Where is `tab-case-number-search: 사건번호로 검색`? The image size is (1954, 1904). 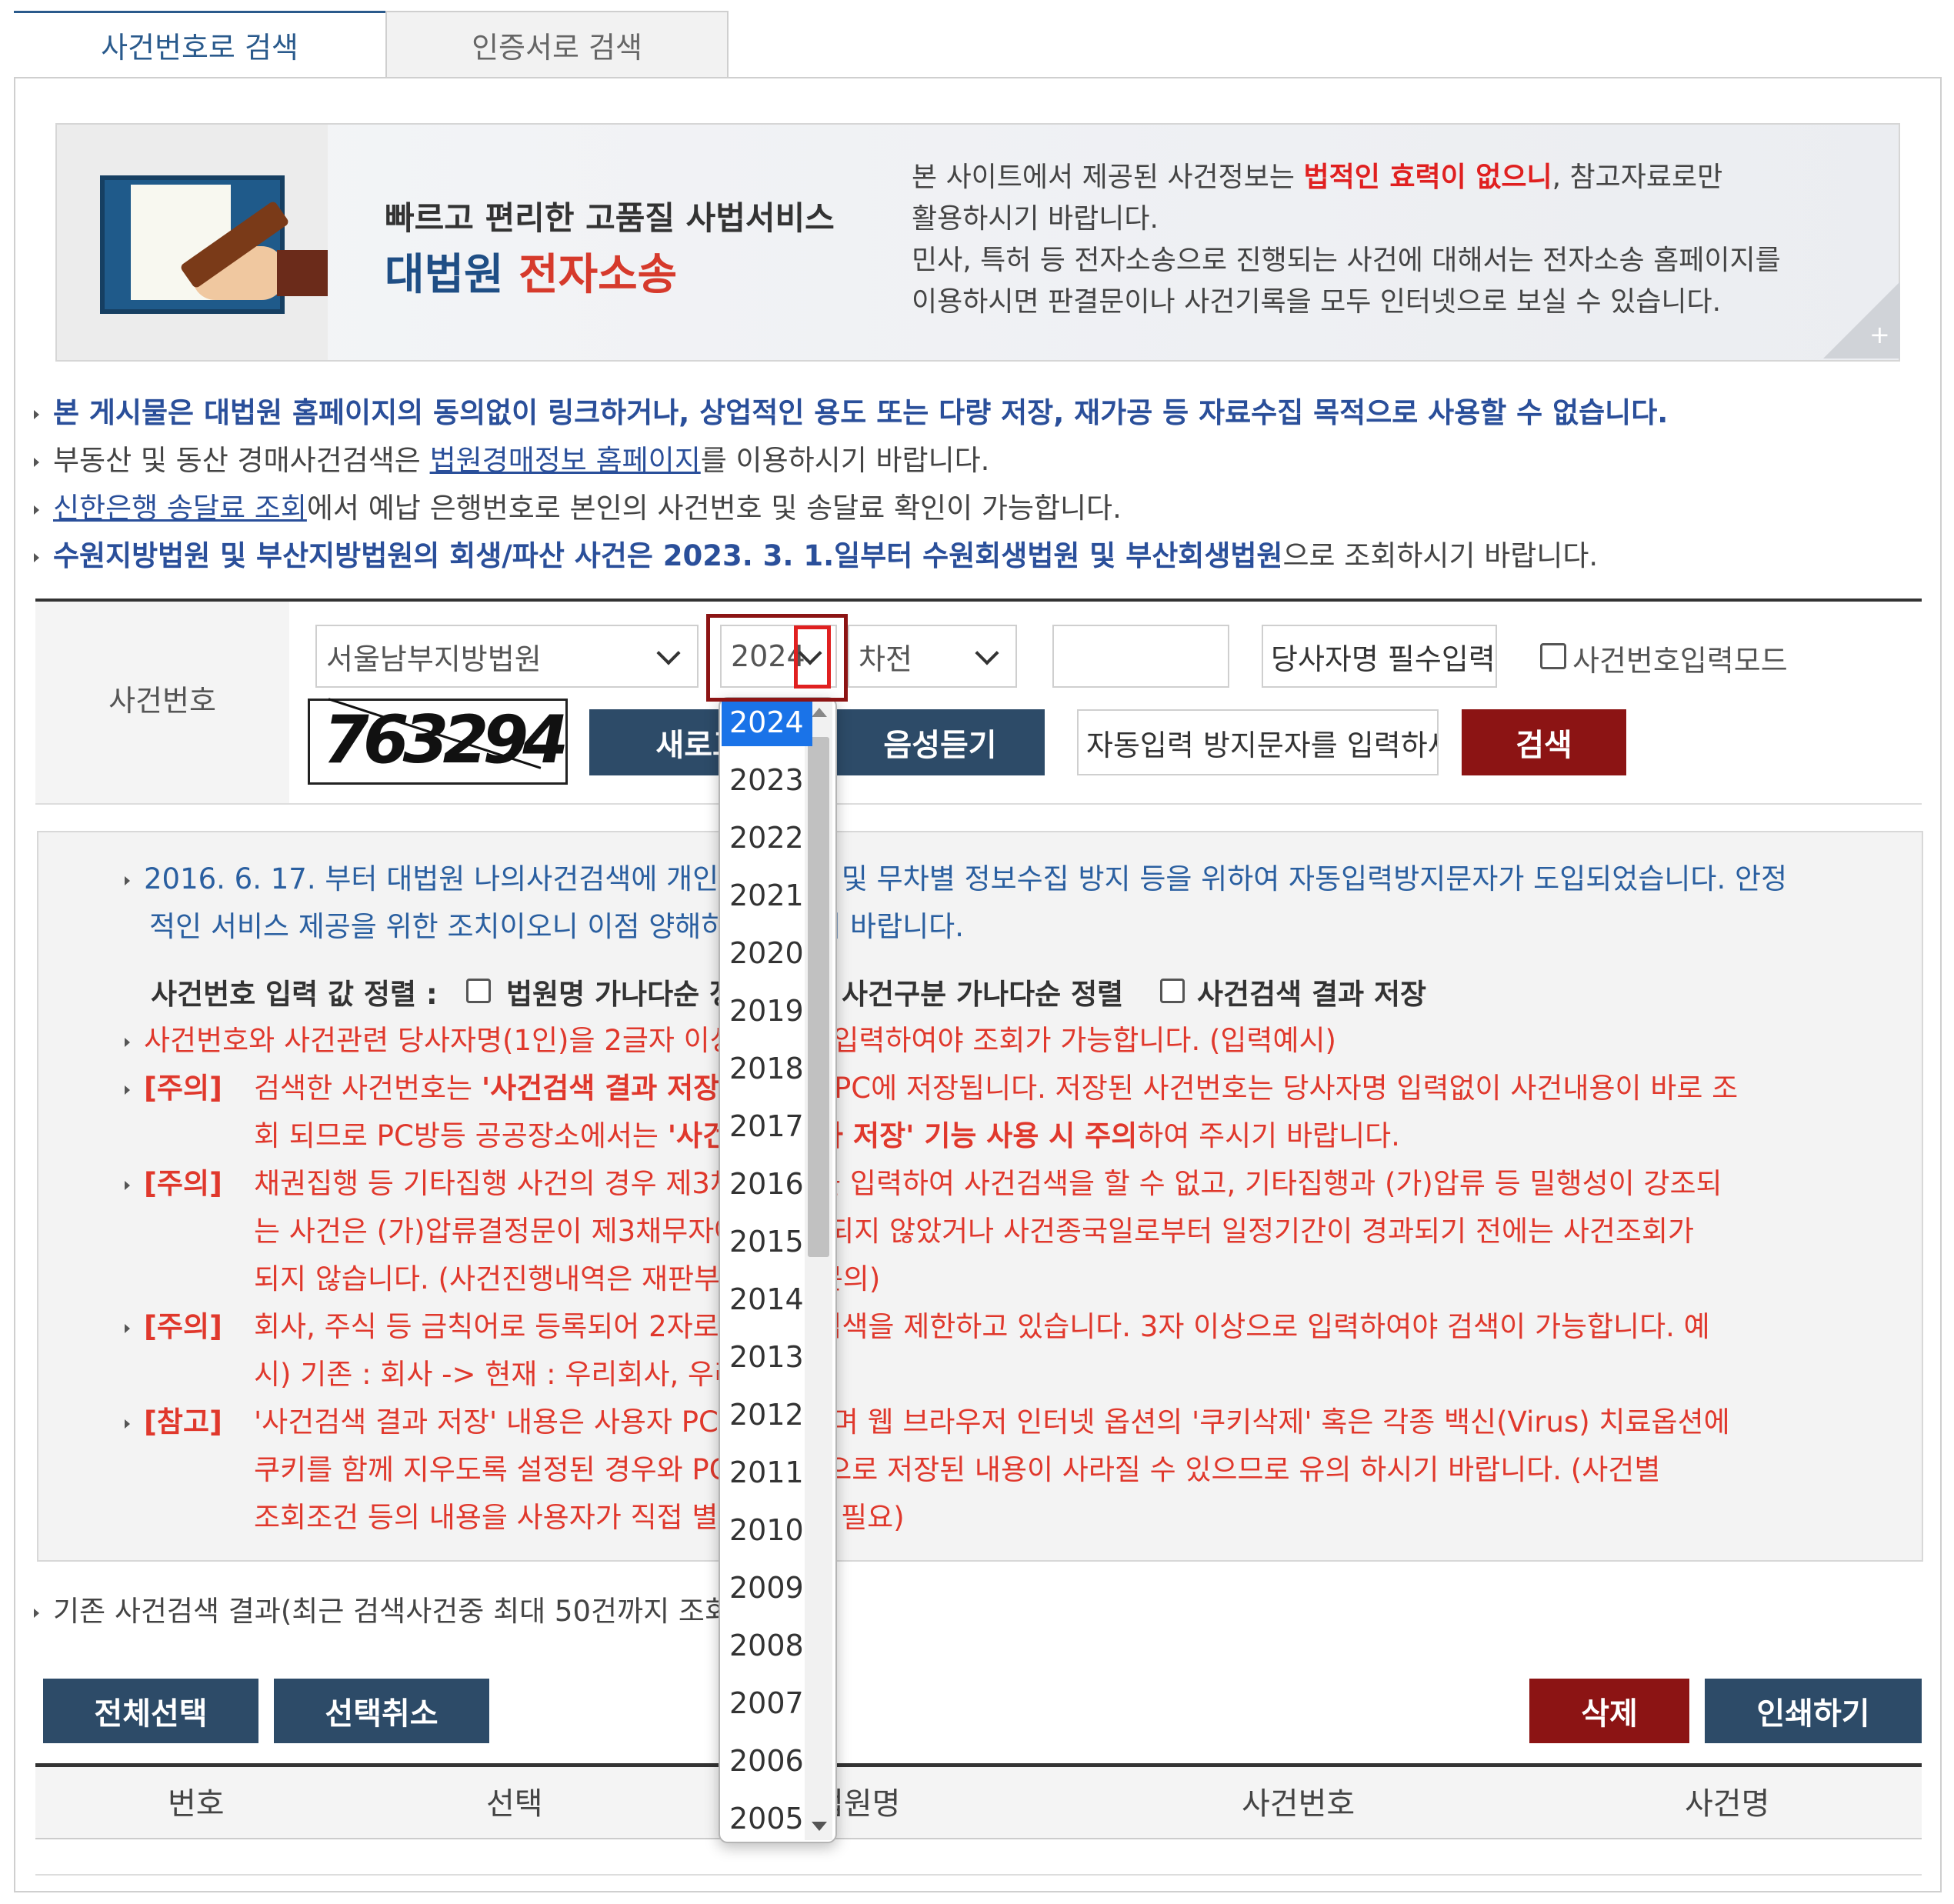
tab-case-number-search: 사건번호로 검색 is located at coordinates (200, 44).